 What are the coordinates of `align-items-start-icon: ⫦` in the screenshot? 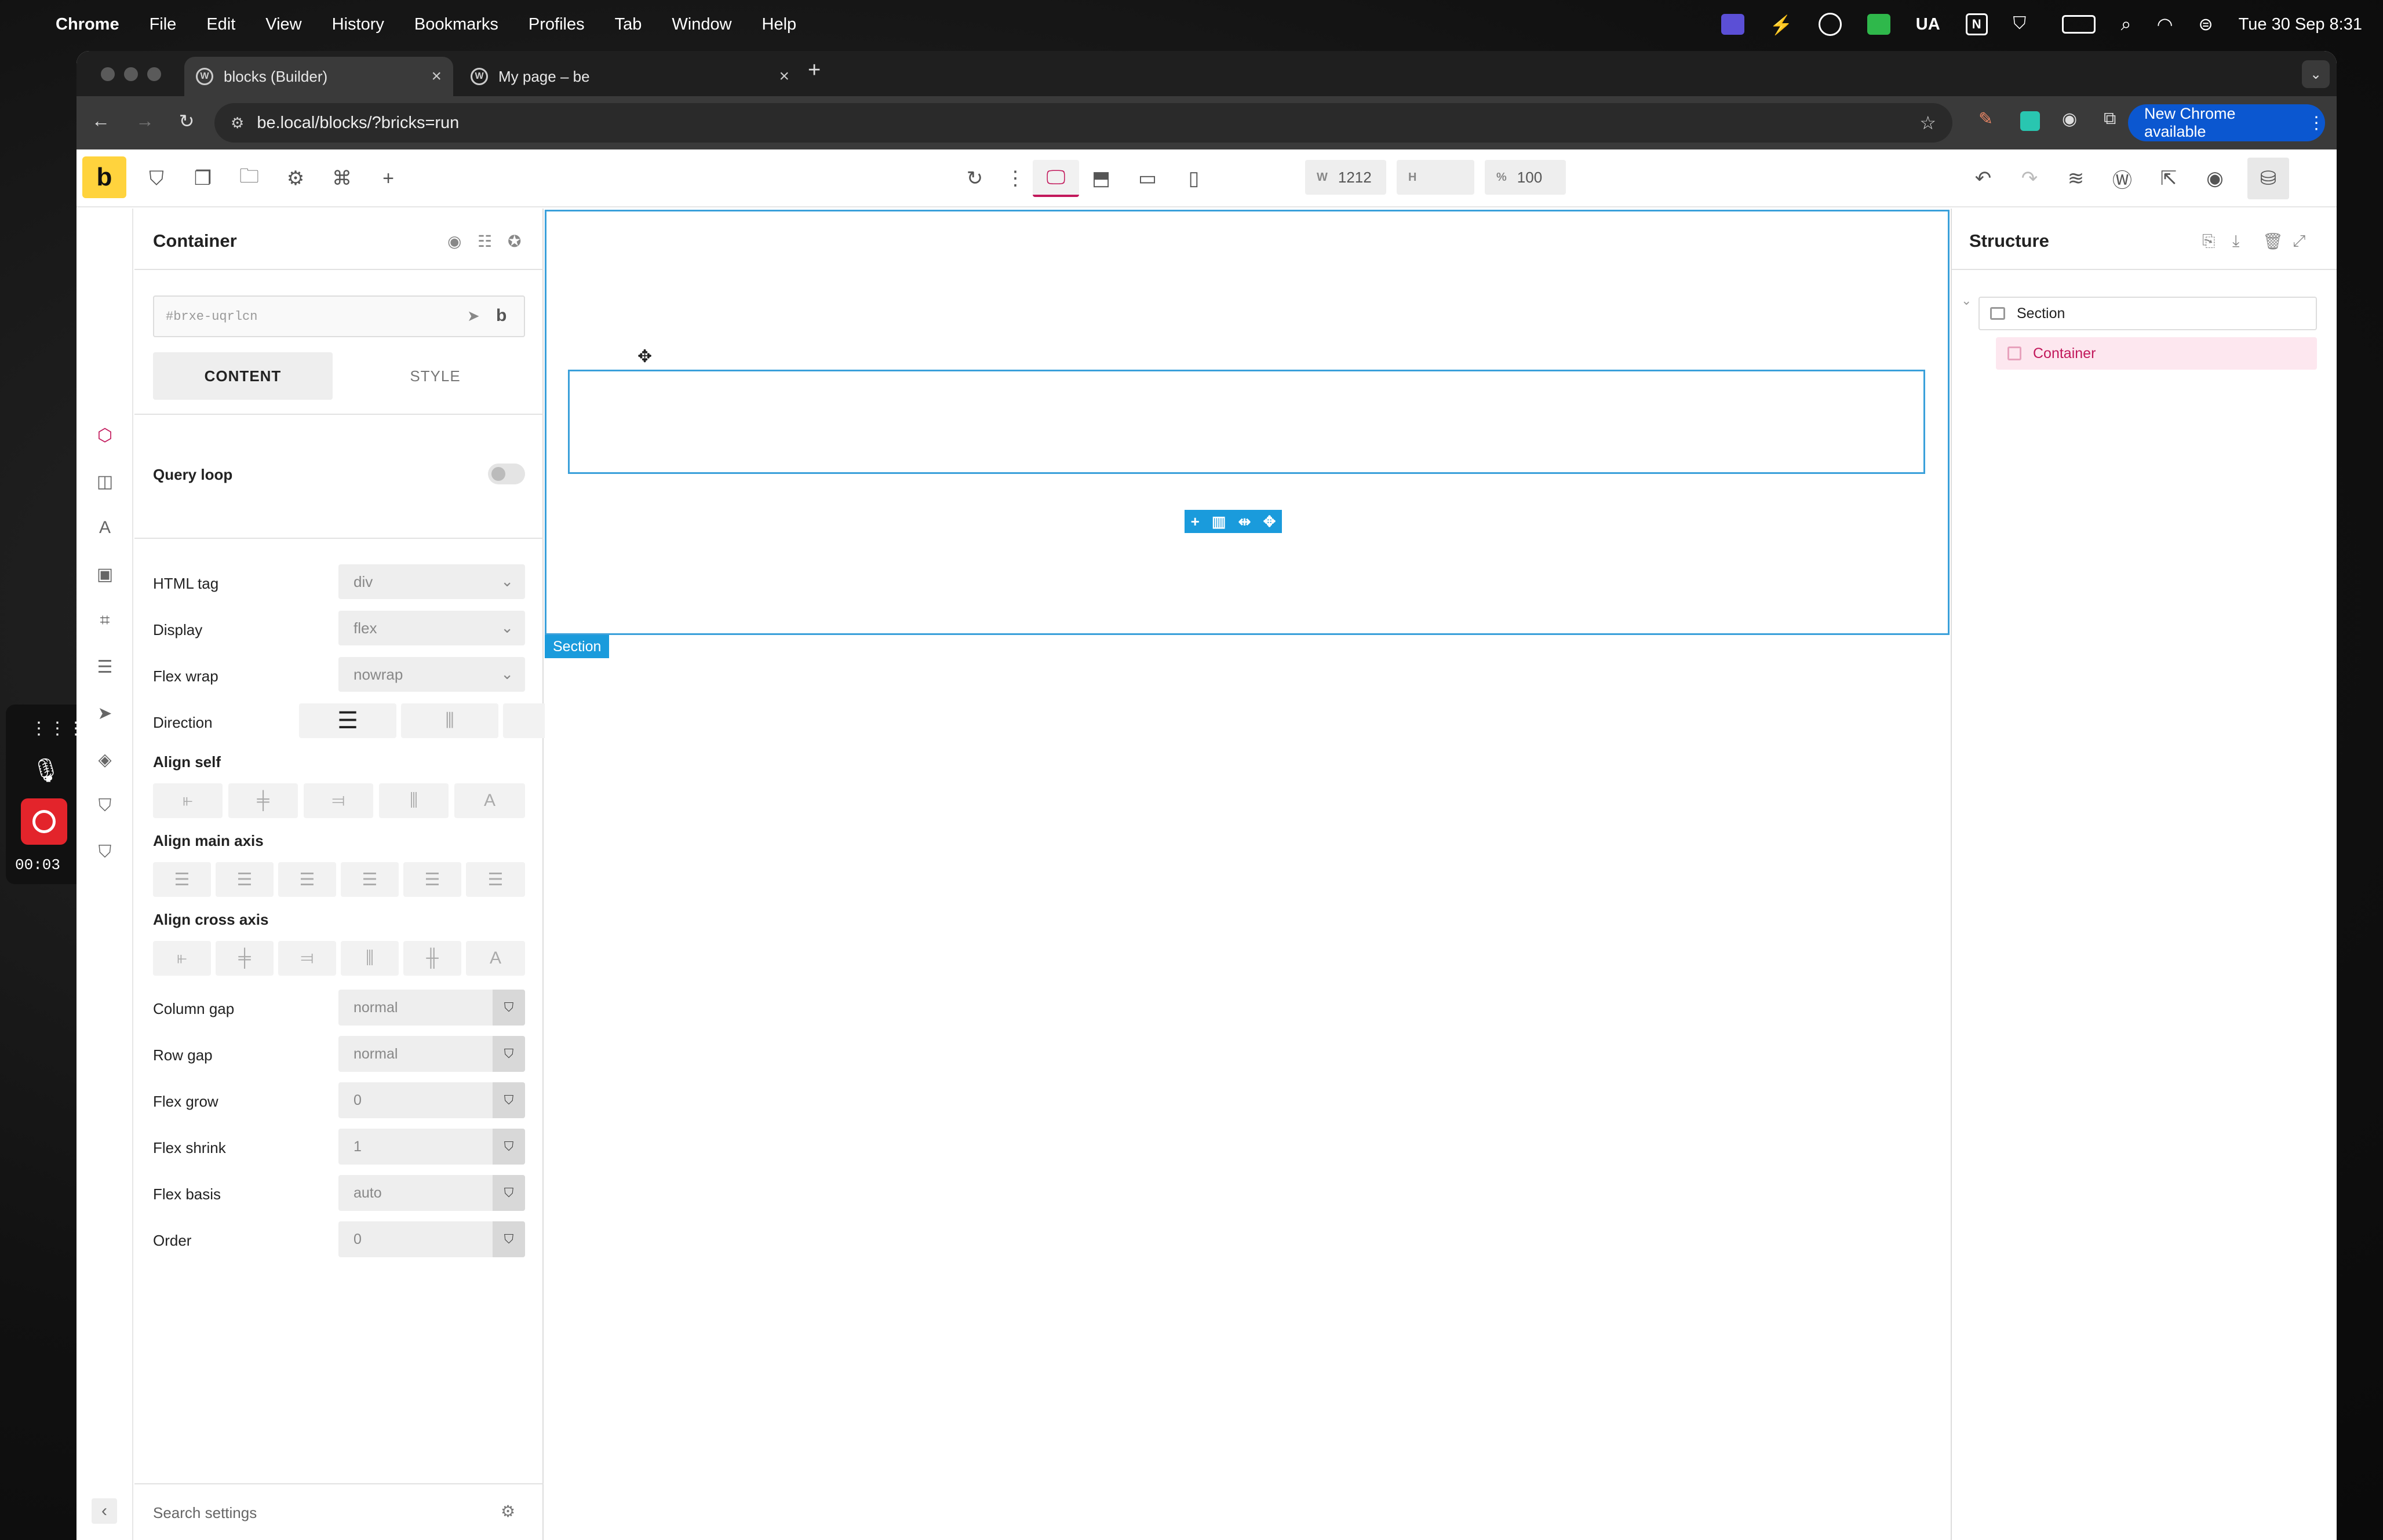 It's located at (182, 958).